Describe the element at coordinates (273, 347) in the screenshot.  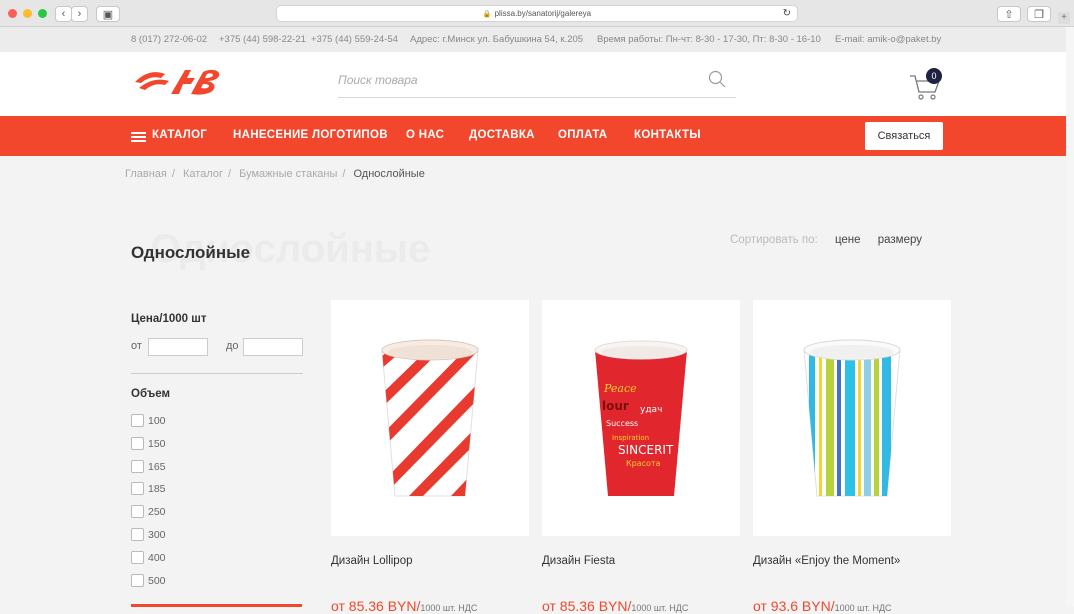
I see `price-to-input` at that location.